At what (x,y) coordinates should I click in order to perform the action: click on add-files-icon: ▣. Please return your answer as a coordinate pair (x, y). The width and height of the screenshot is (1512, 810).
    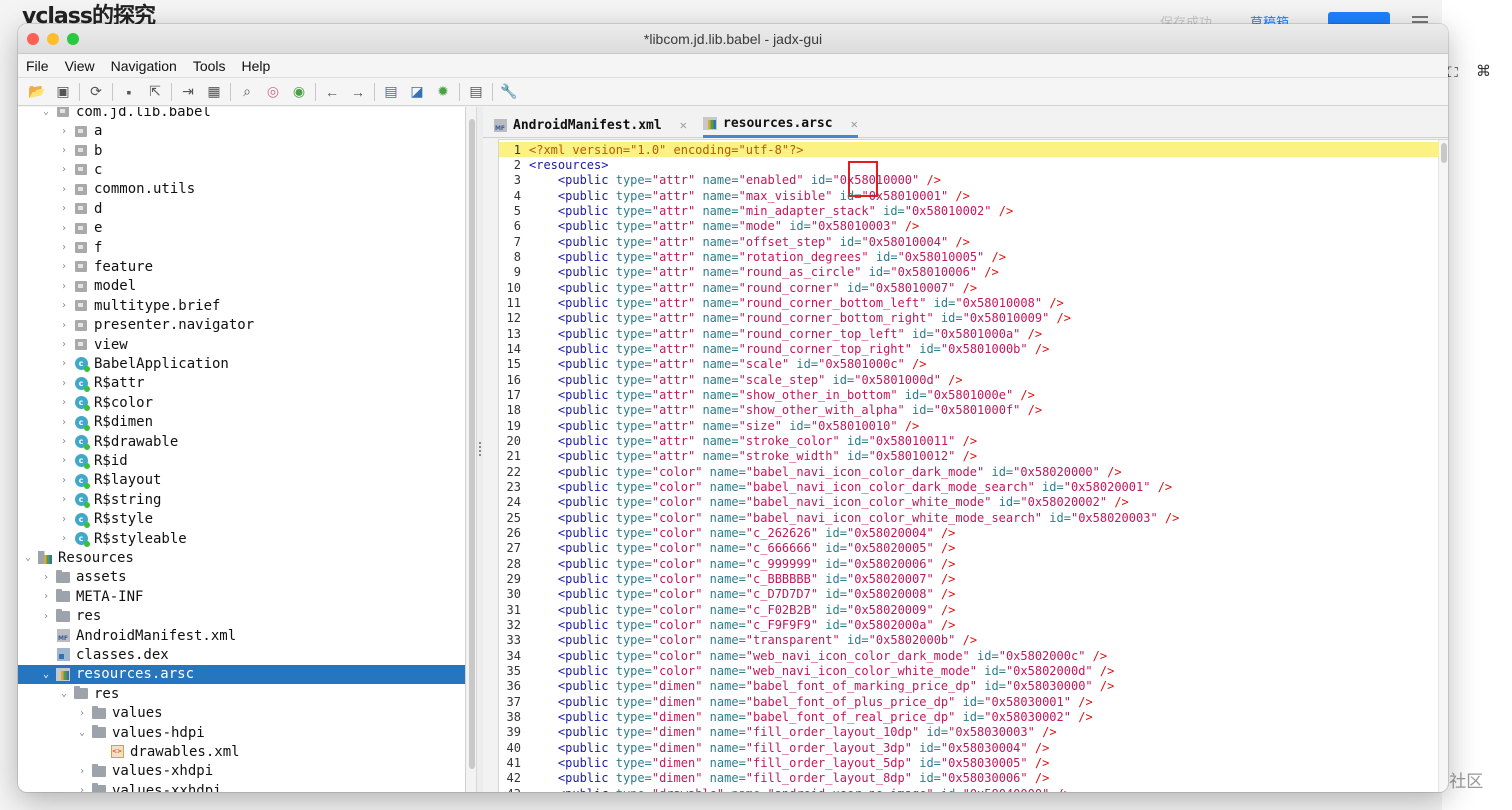
    Looking at the image, I should click on (63, 92).